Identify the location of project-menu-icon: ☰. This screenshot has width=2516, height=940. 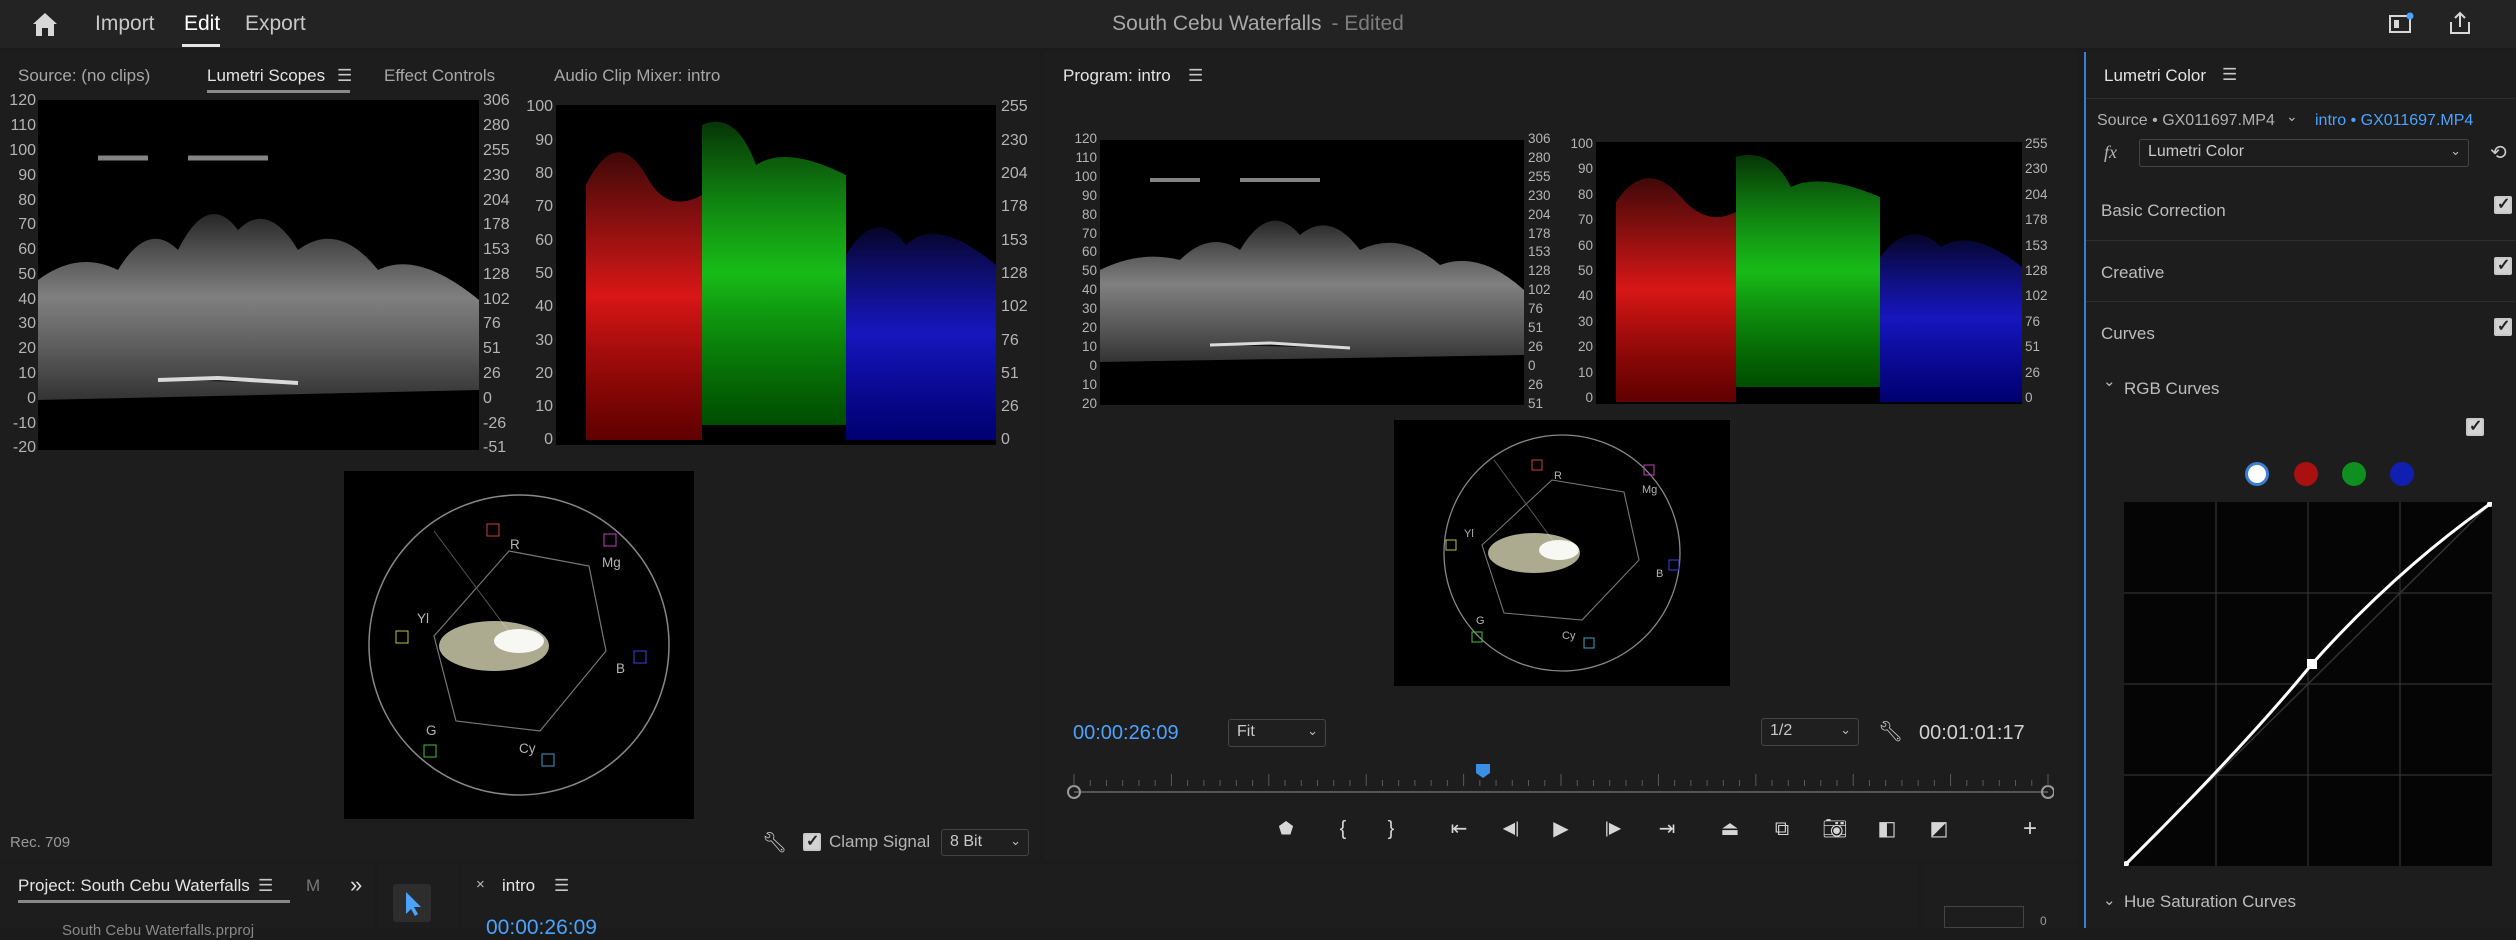
(265, 886).